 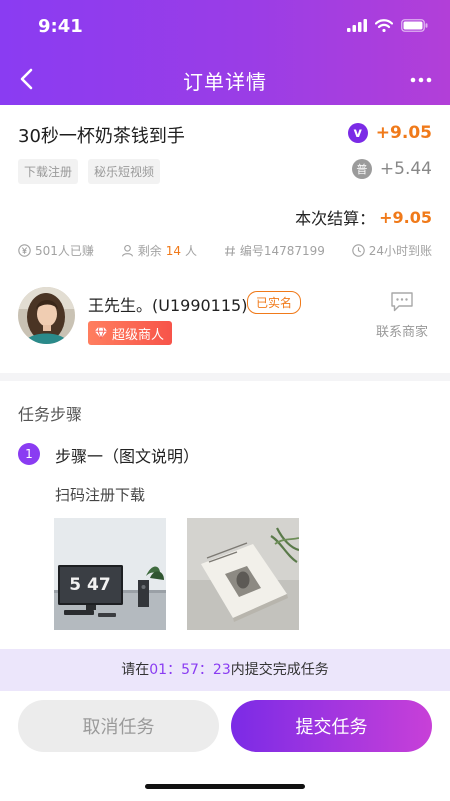 What do you see at coordinates (158, 670) in the screenshot?
I see `countdown-hours: 01` at bounding box center [158, 670].